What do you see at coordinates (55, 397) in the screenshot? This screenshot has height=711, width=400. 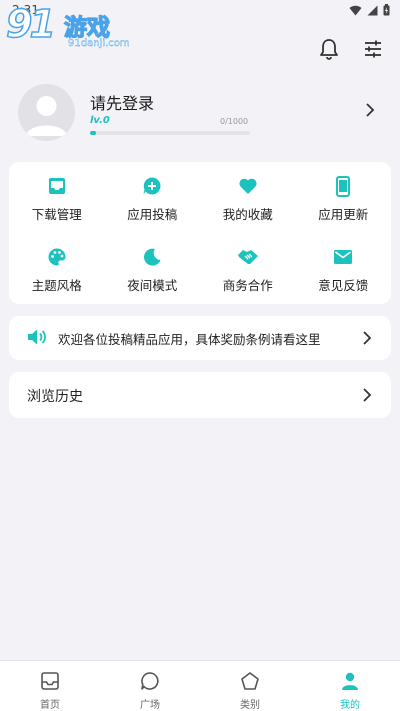 I see `browse-history-label: 浏览历史` at bounding box center [55, 397].